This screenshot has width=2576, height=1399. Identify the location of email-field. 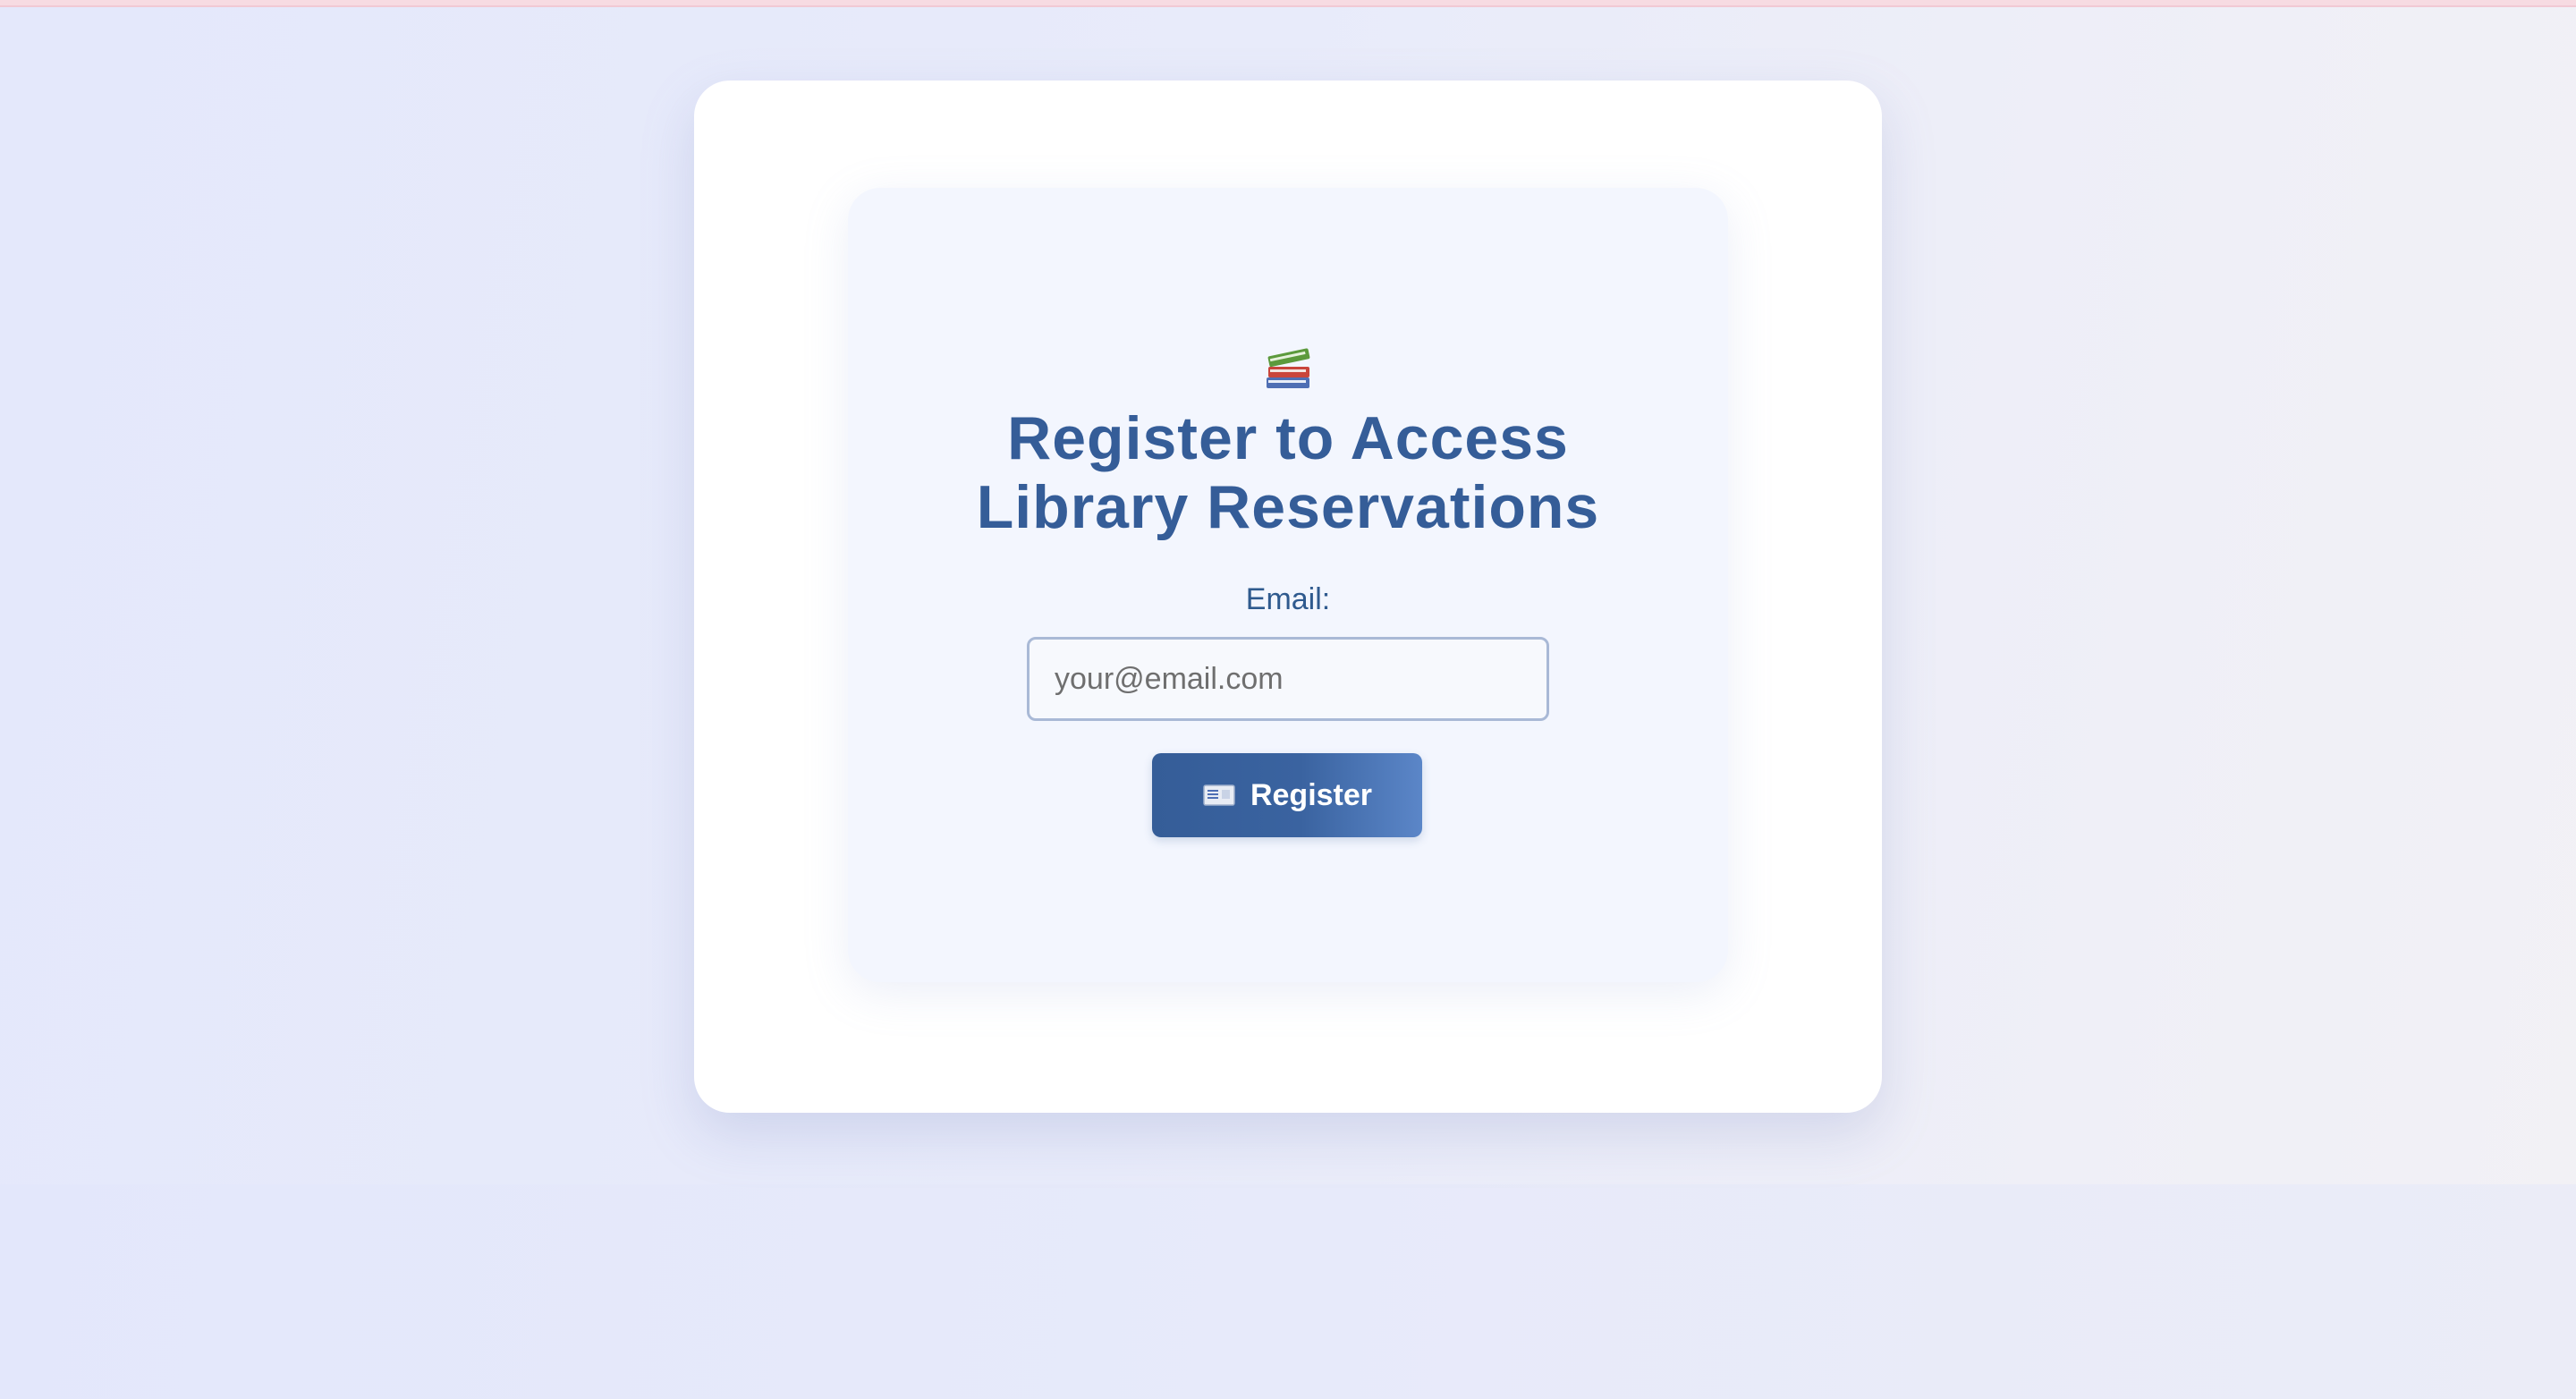
(1288, 679).